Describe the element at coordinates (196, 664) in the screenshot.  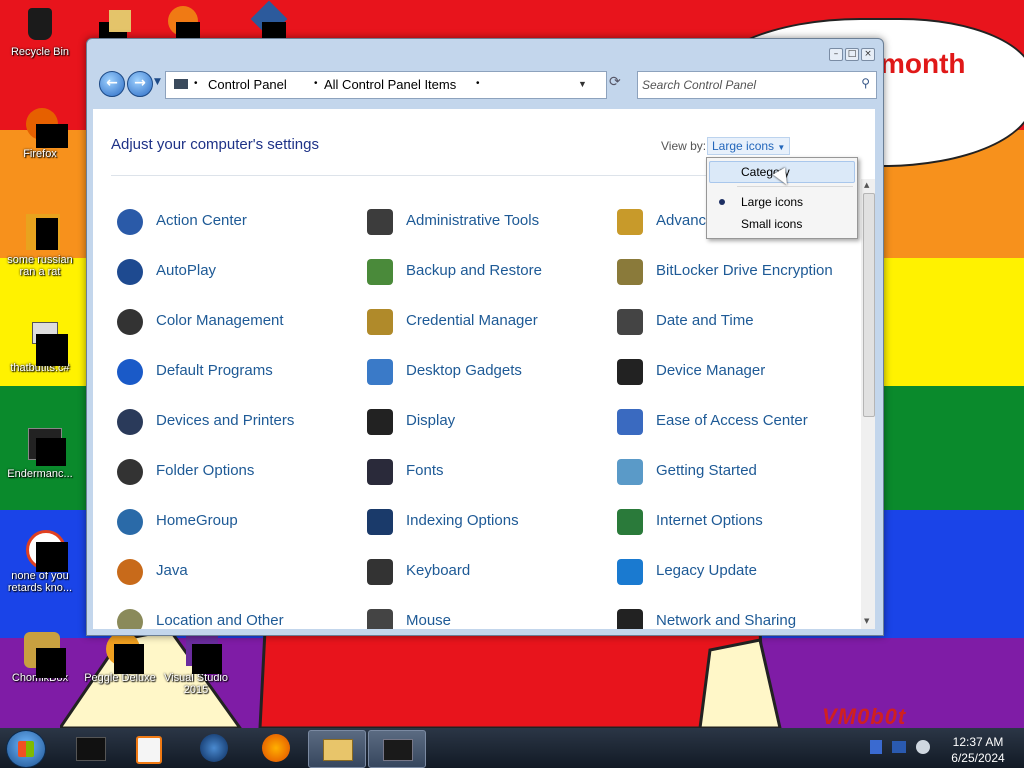
I see `desktop-icon-visual-studio: Visual Studio 2015` at that location.